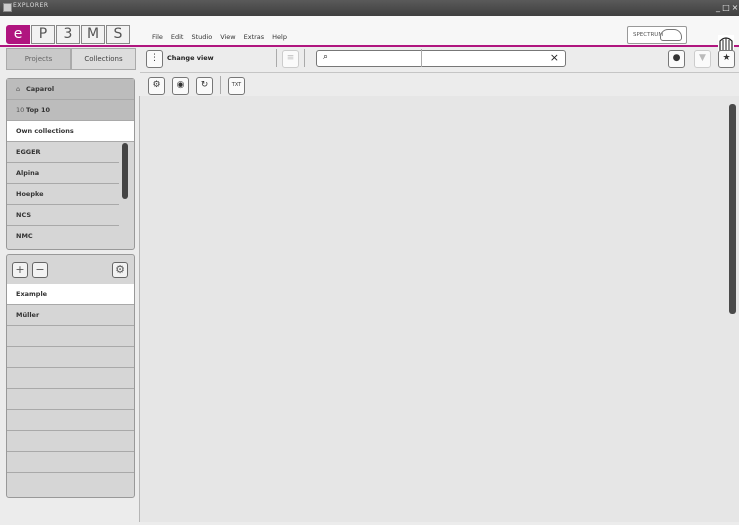 The width and height of the screenshot is (739, 525). I want to click on logo-letter: e, so click(18, 34).